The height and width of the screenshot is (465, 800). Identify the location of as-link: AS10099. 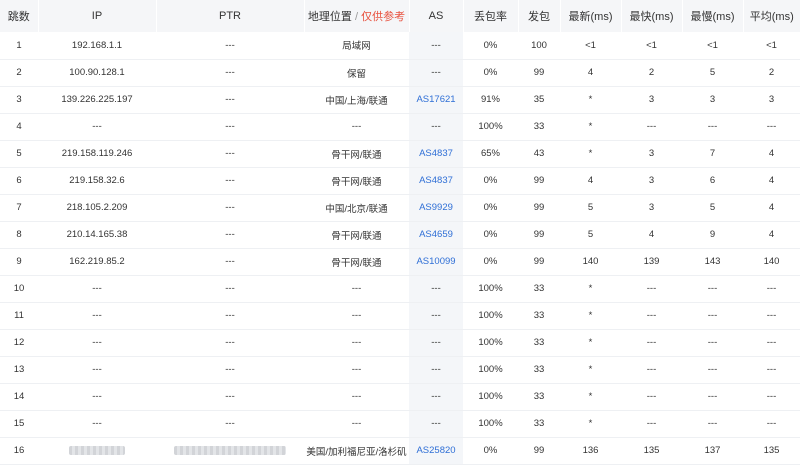
(435, 261).